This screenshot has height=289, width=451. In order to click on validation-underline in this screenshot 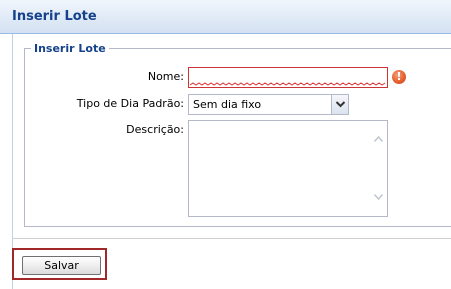, I will do `click(288, 84)`.